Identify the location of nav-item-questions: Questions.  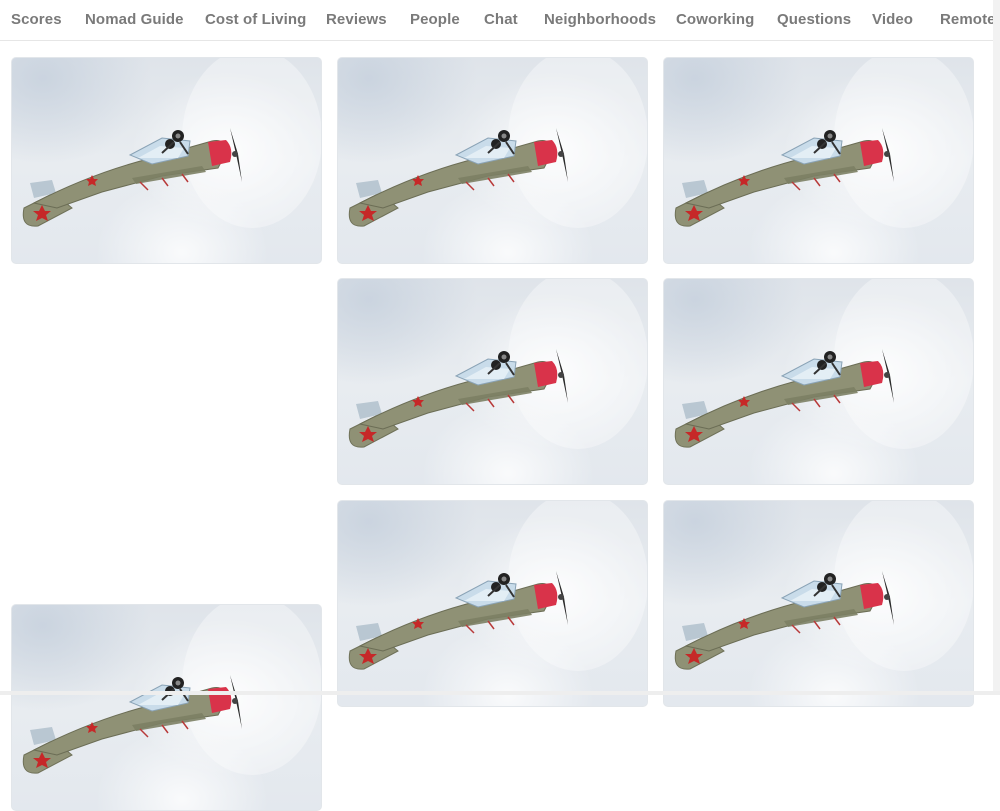
(814, 19).